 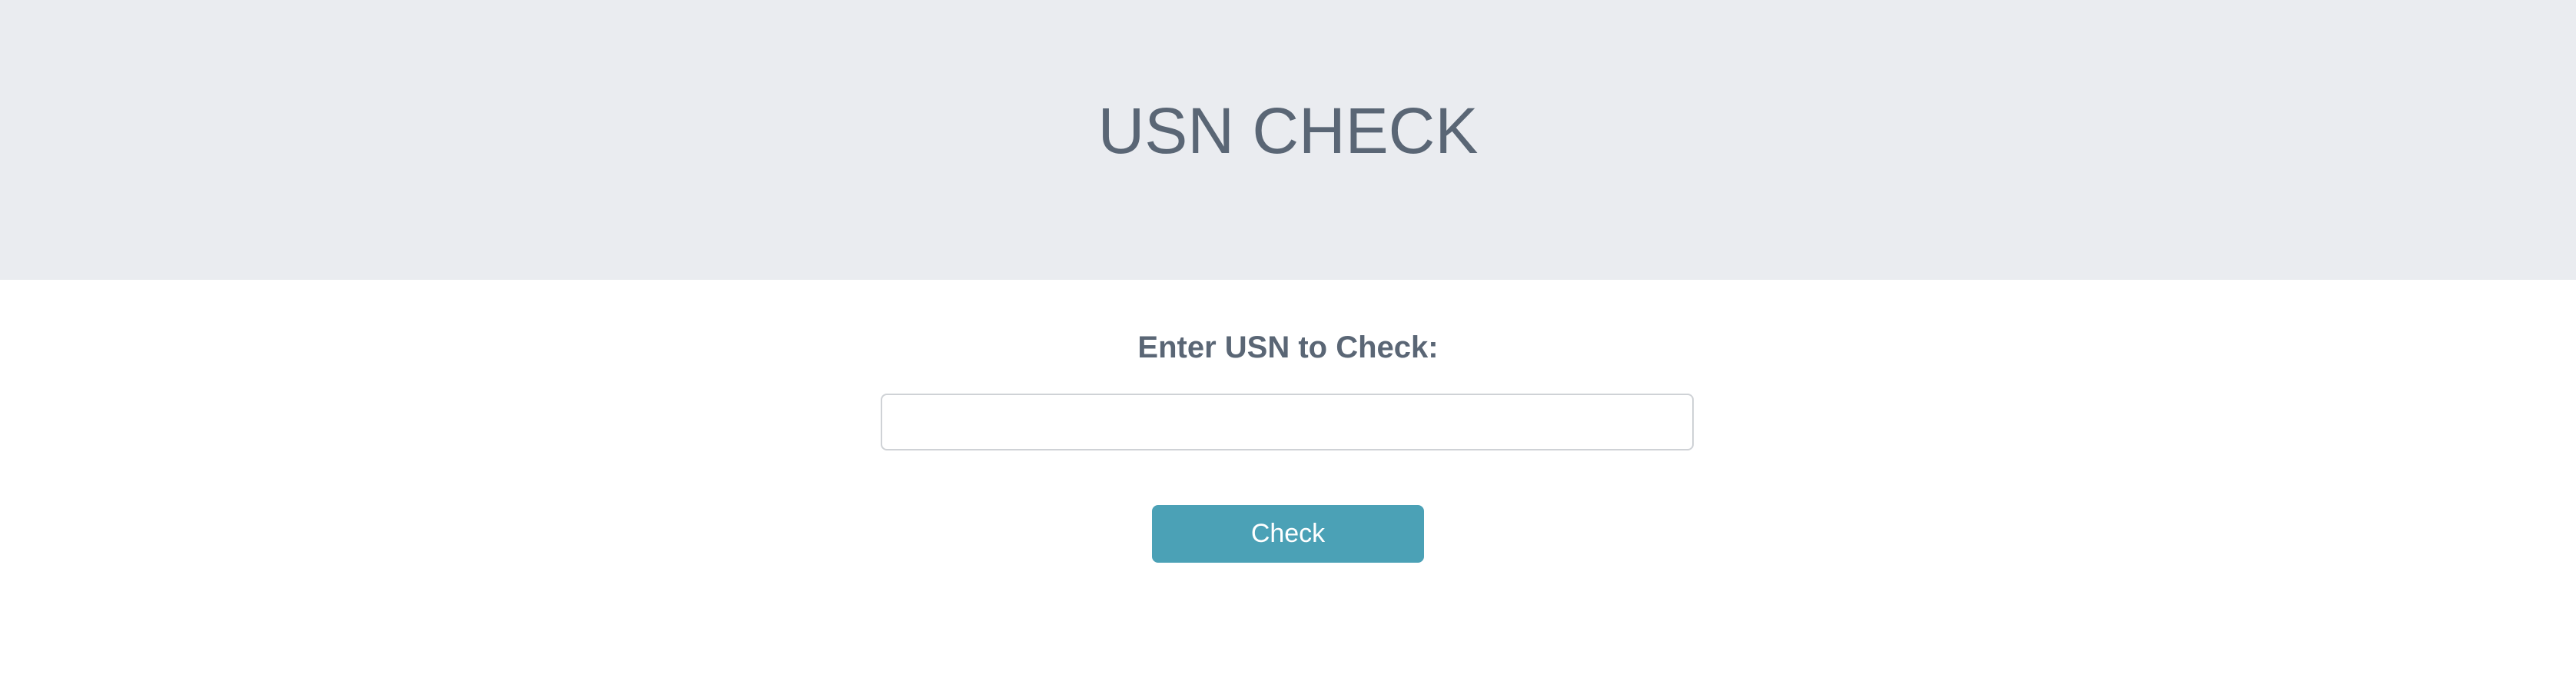 I want to click on check-button: Check, so click(x=1288, y=534).